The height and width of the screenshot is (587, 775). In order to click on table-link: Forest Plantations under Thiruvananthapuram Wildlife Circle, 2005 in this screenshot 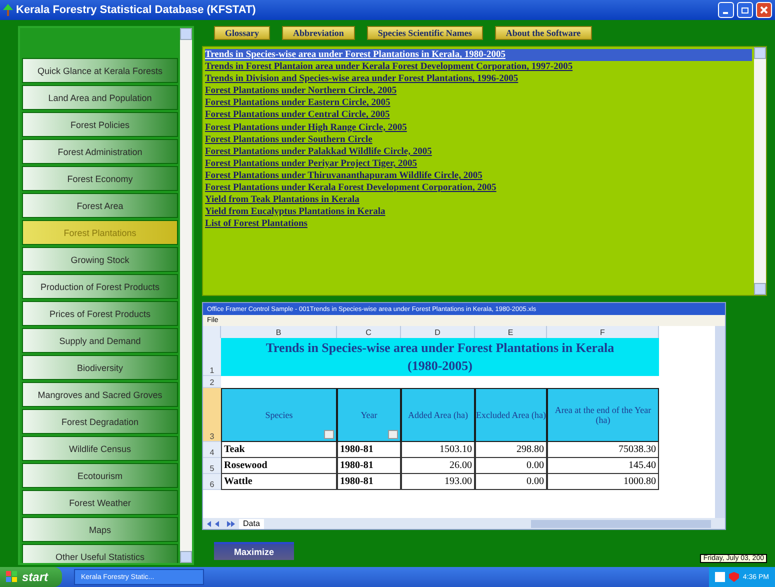, I will do `click(478, 176)`.